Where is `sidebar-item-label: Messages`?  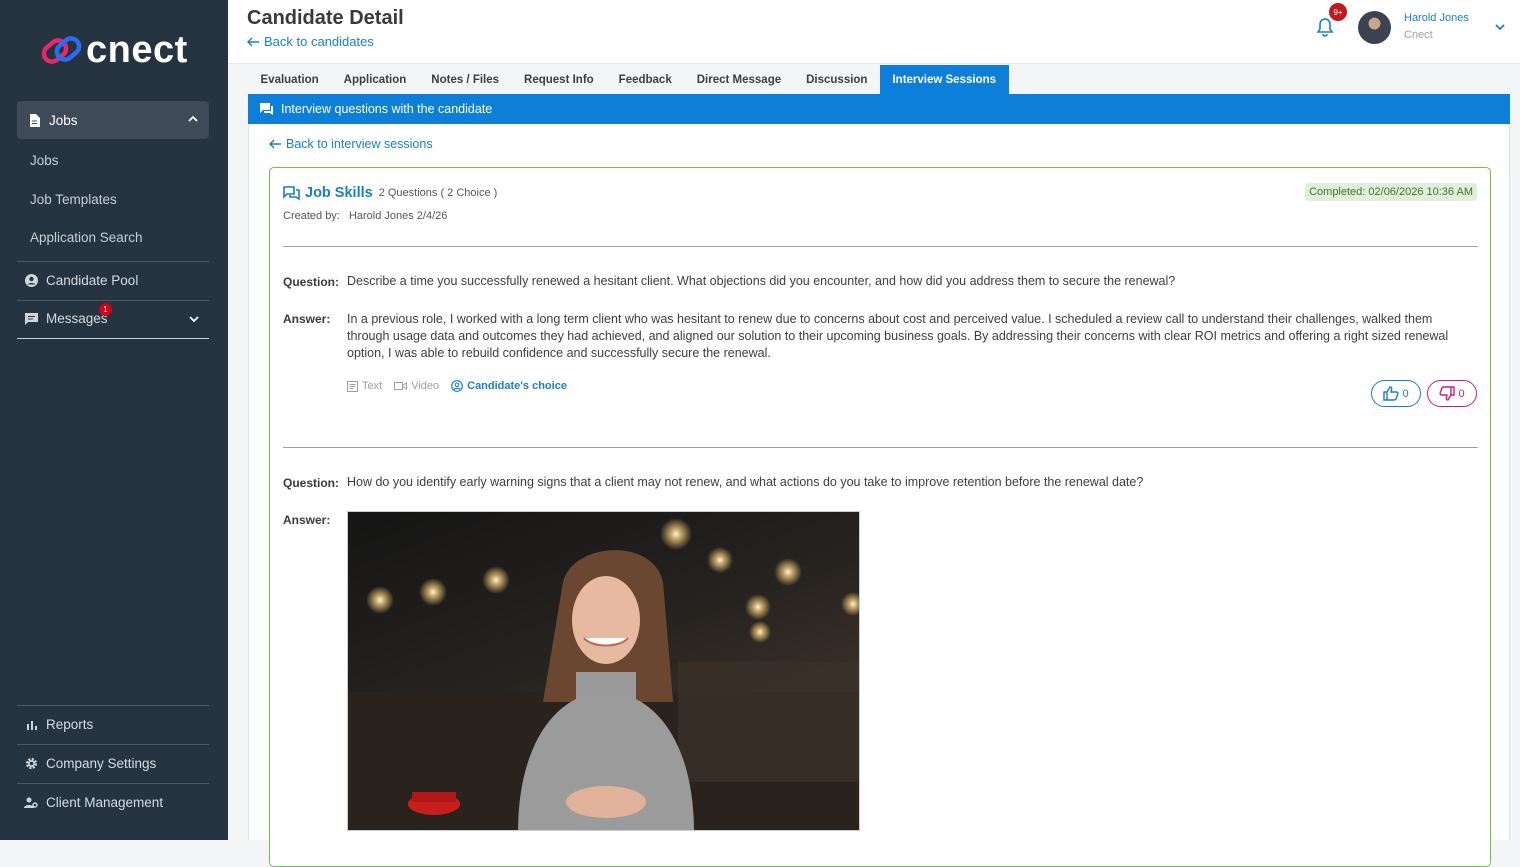 sidebar-item-label: Messages is located at coordinates (77, 318).